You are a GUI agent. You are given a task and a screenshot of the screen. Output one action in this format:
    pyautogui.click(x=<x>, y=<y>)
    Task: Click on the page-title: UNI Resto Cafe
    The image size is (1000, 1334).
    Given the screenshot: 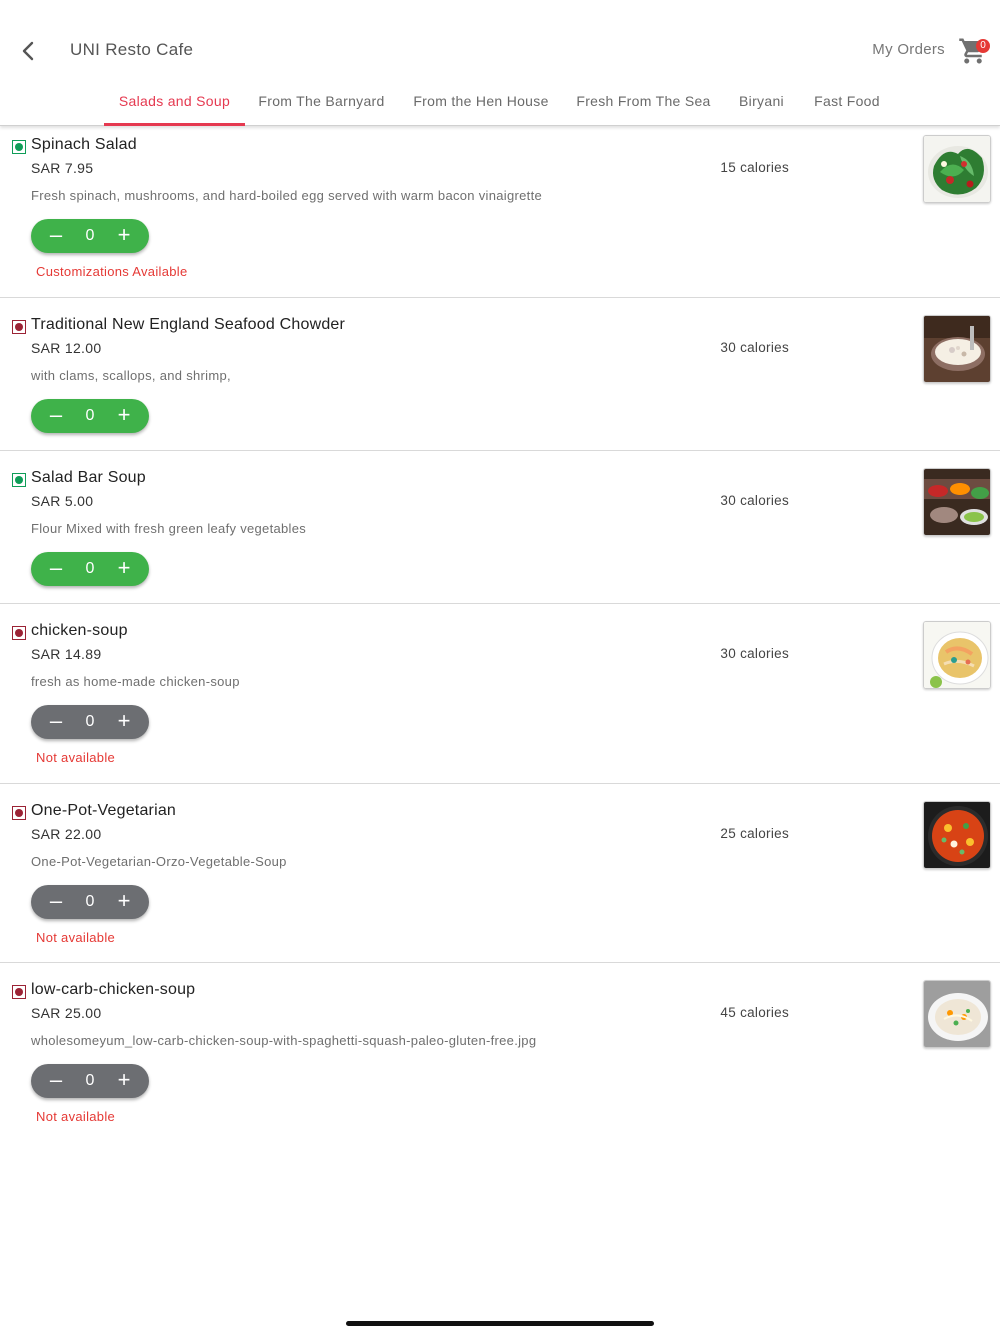 What is the action you would take?
    pyautogui.click(x=132, y=49)
    